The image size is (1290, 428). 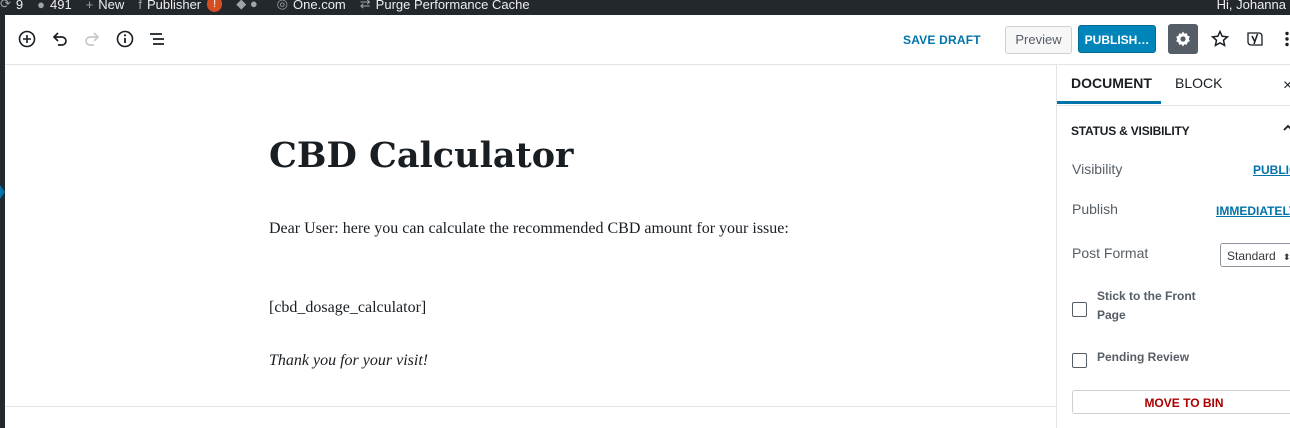 I want to click on add-block-button, so click(x=27, y=39).